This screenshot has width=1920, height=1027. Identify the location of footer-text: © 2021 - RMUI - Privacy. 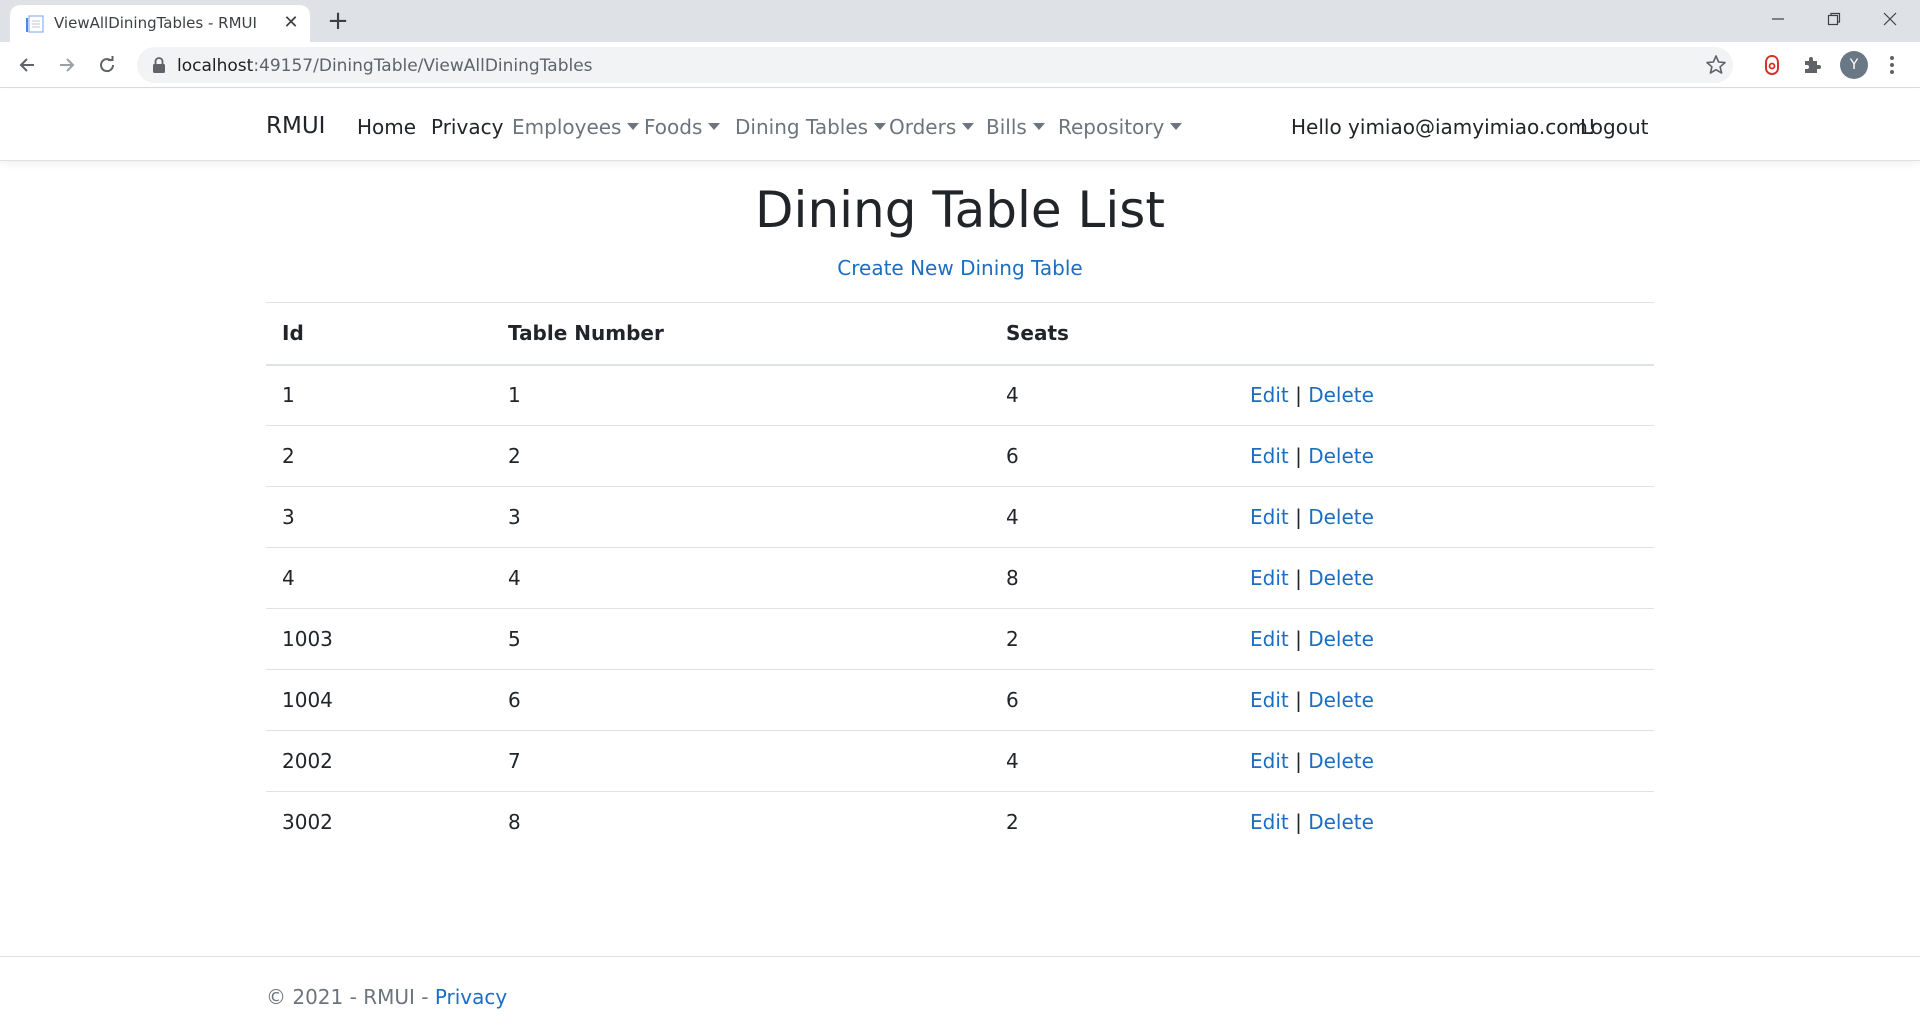
(386, 997).